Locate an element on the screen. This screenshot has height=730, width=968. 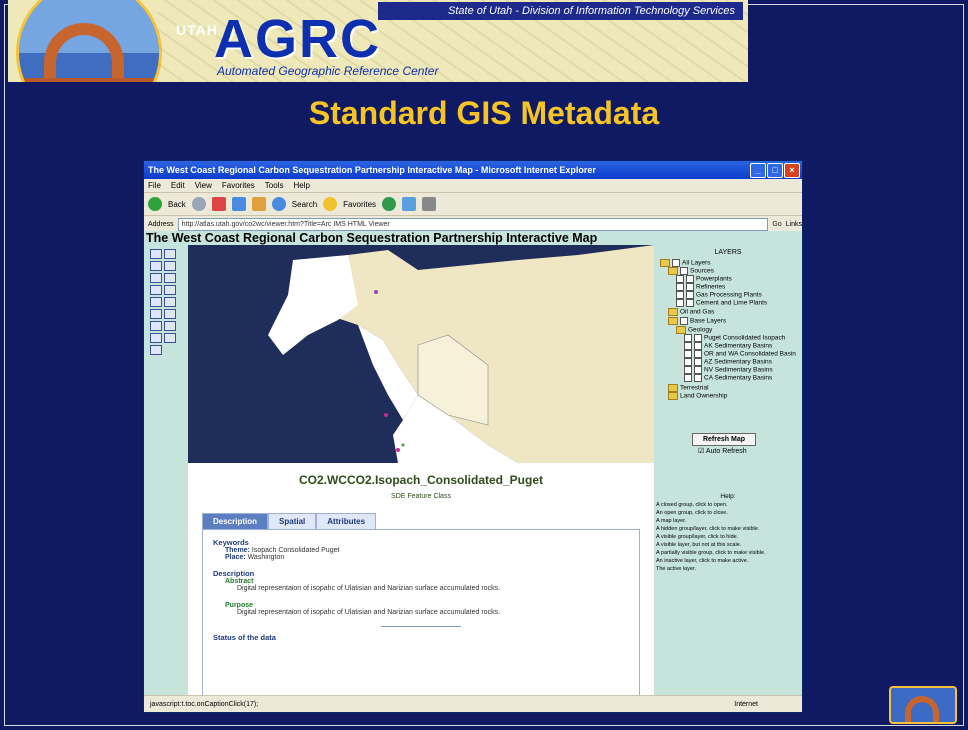
close-button: × is located at coordinates (792, 170).